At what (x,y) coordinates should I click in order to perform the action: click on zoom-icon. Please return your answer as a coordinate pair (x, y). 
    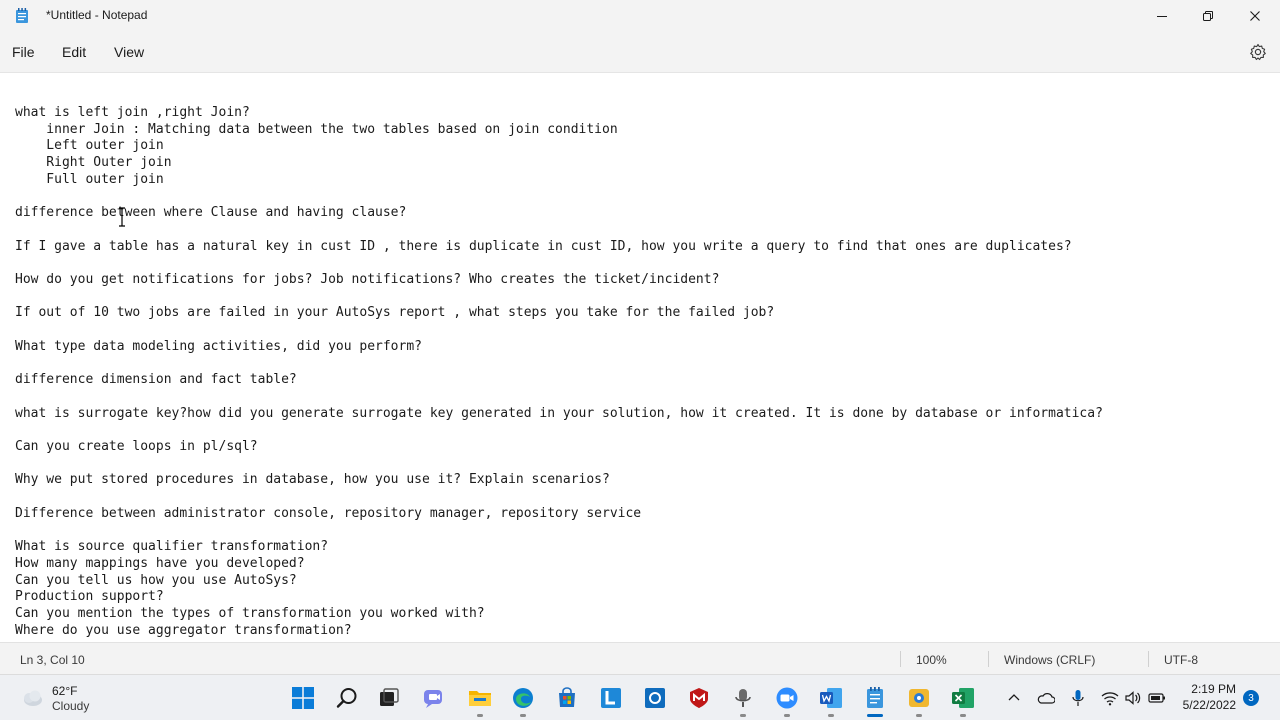
    Looking at the image, I should click on (787, 698).